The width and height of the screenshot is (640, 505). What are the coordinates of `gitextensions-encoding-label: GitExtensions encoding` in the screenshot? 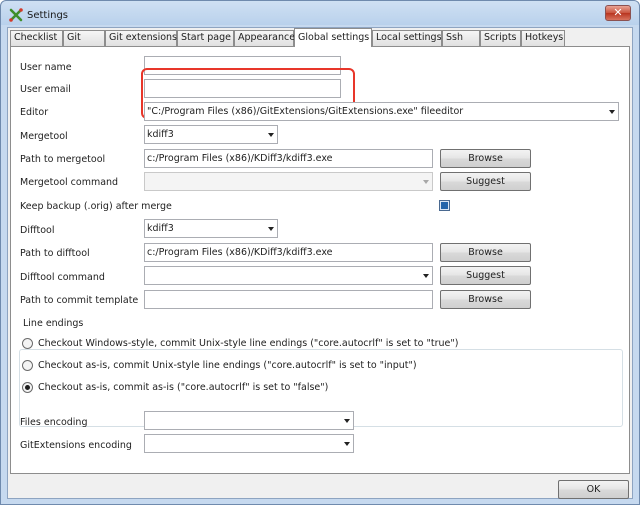 It's located at (76, 445).